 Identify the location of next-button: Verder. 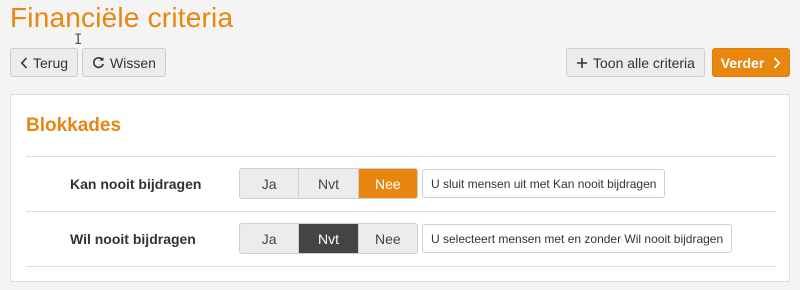
(751, 62).